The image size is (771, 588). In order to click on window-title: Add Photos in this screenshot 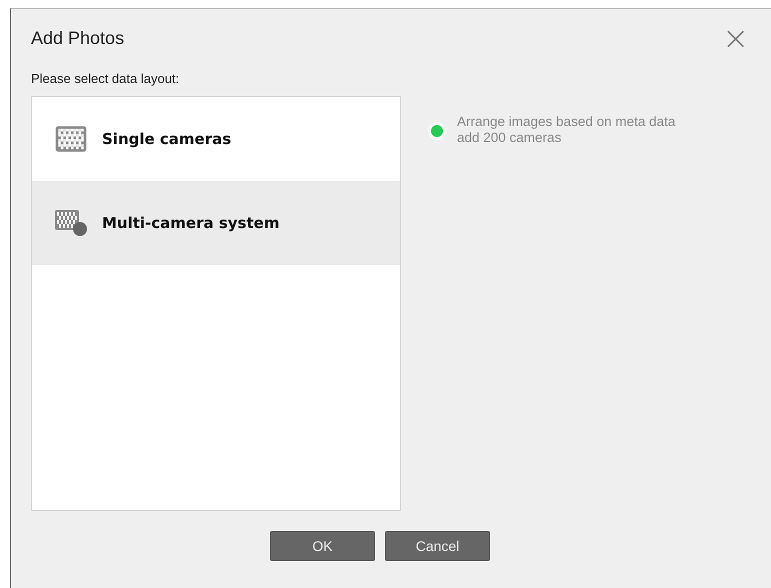, I will do `click(77, 38)`.